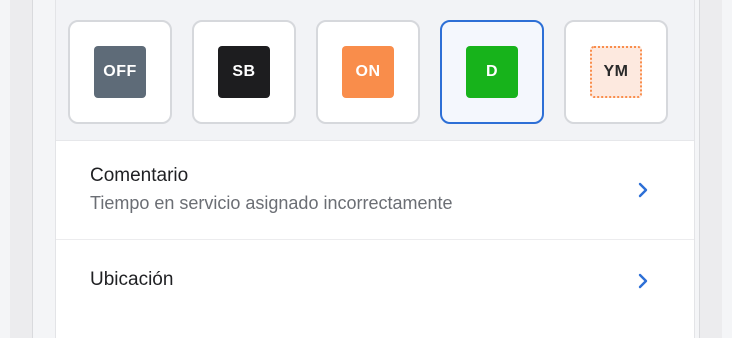  I want to click on status-off-button: OFF, so click(120, 72).